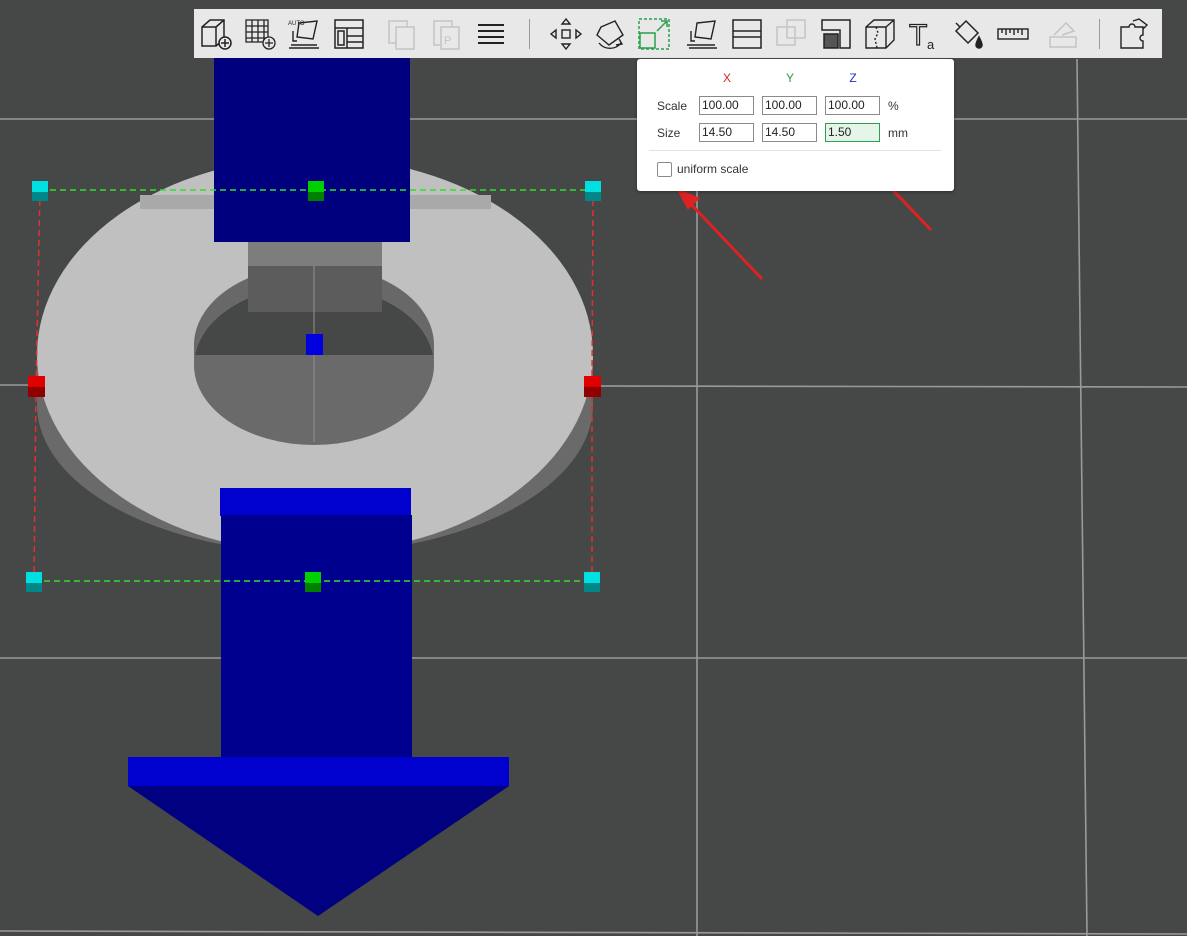 The height and width of the screenshot is (936, 1187). I want to click on cut-button, so click(747, 34).